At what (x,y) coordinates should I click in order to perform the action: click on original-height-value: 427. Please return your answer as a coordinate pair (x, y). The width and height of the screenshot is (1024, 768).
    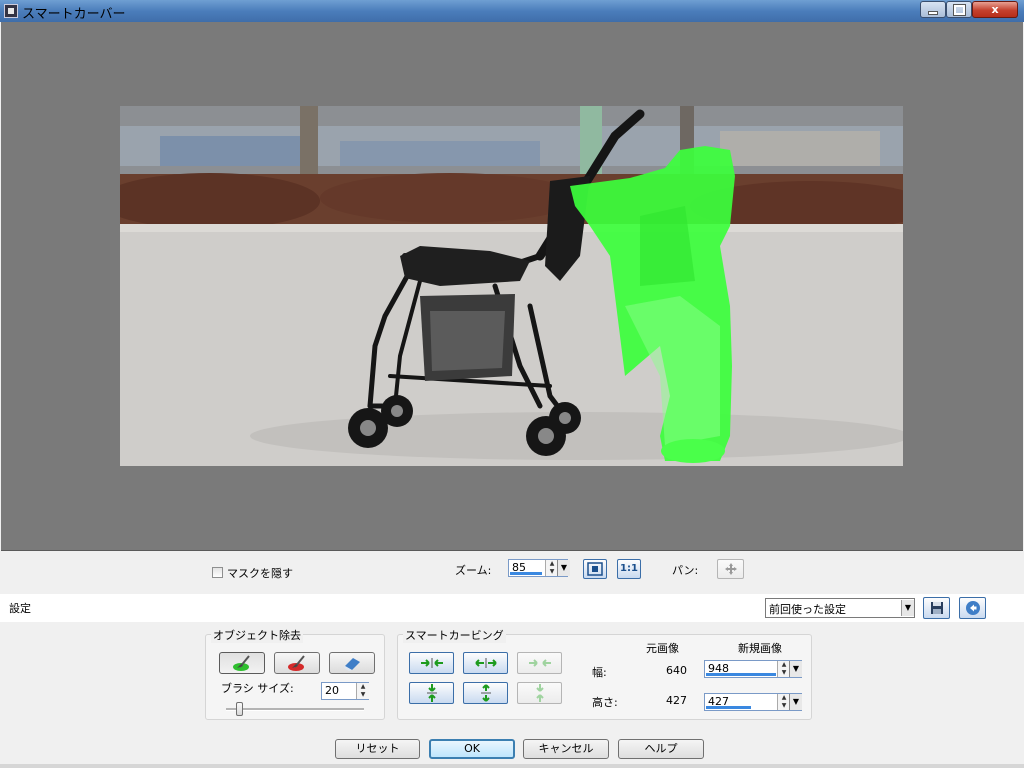
    Looking at the image, I should click on (676, 700).